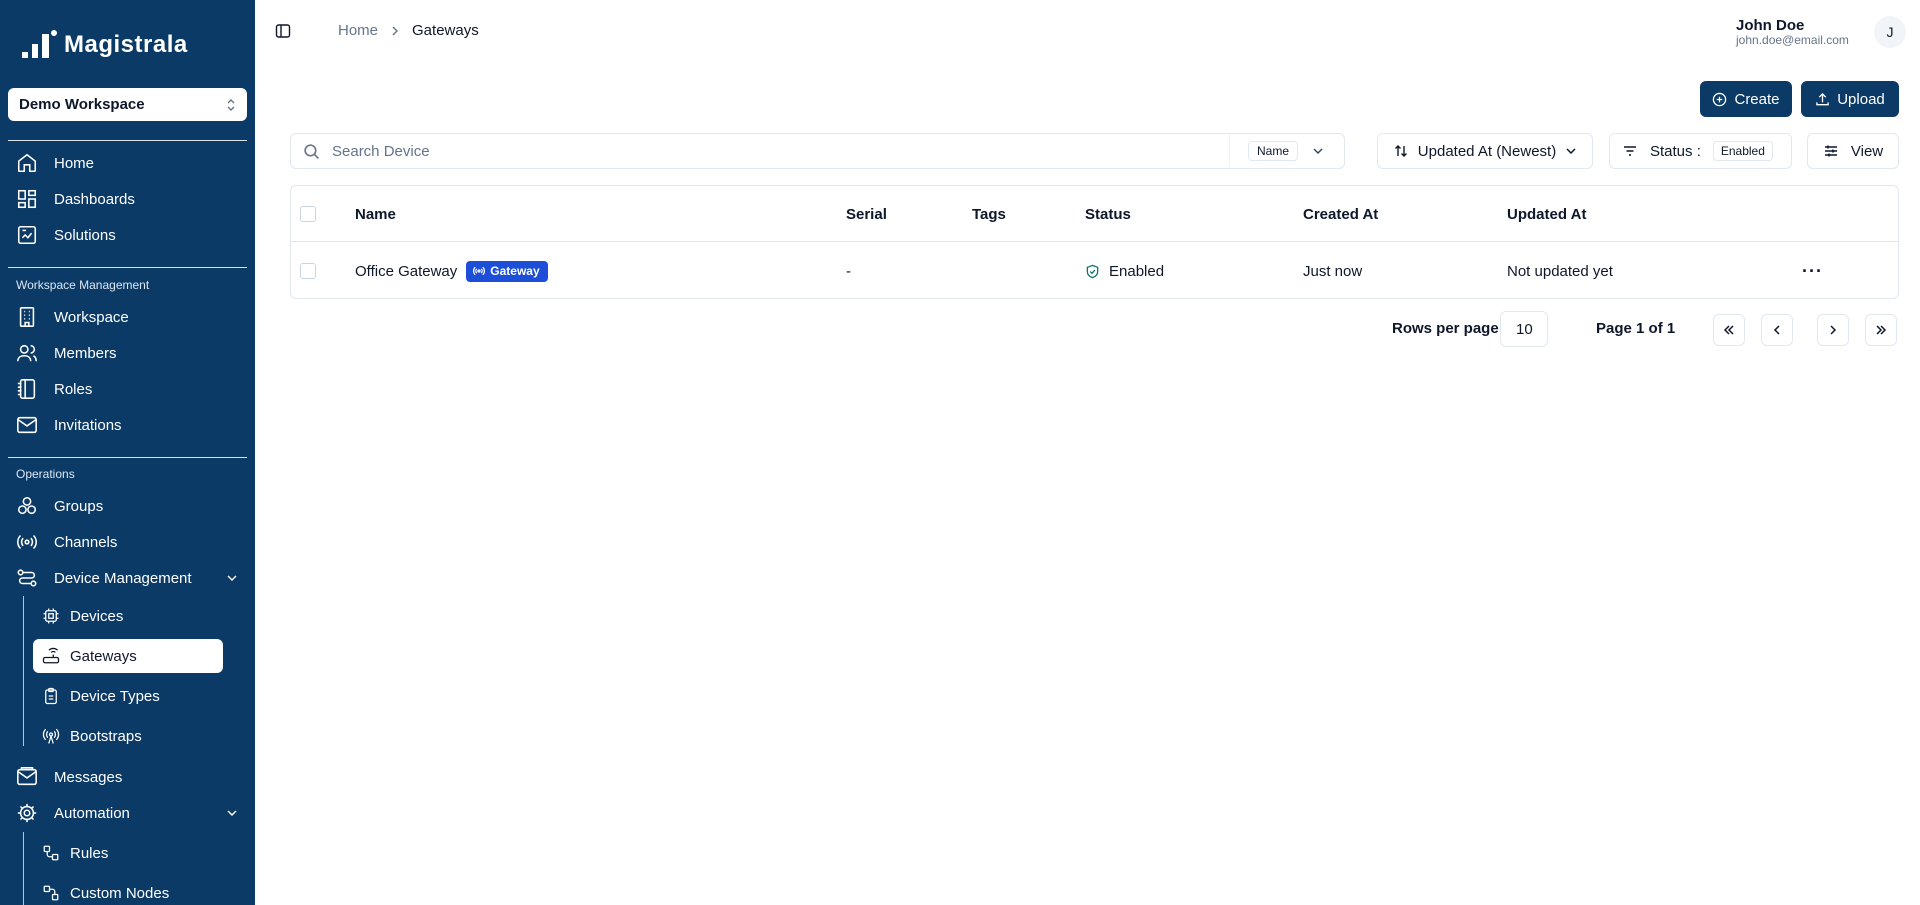 The height and width of the screenshot is (905, 1920). Describe the element at coordinates (115, 696) in the screenshot. I see `sidebar-item-label: Device Types` at that location.